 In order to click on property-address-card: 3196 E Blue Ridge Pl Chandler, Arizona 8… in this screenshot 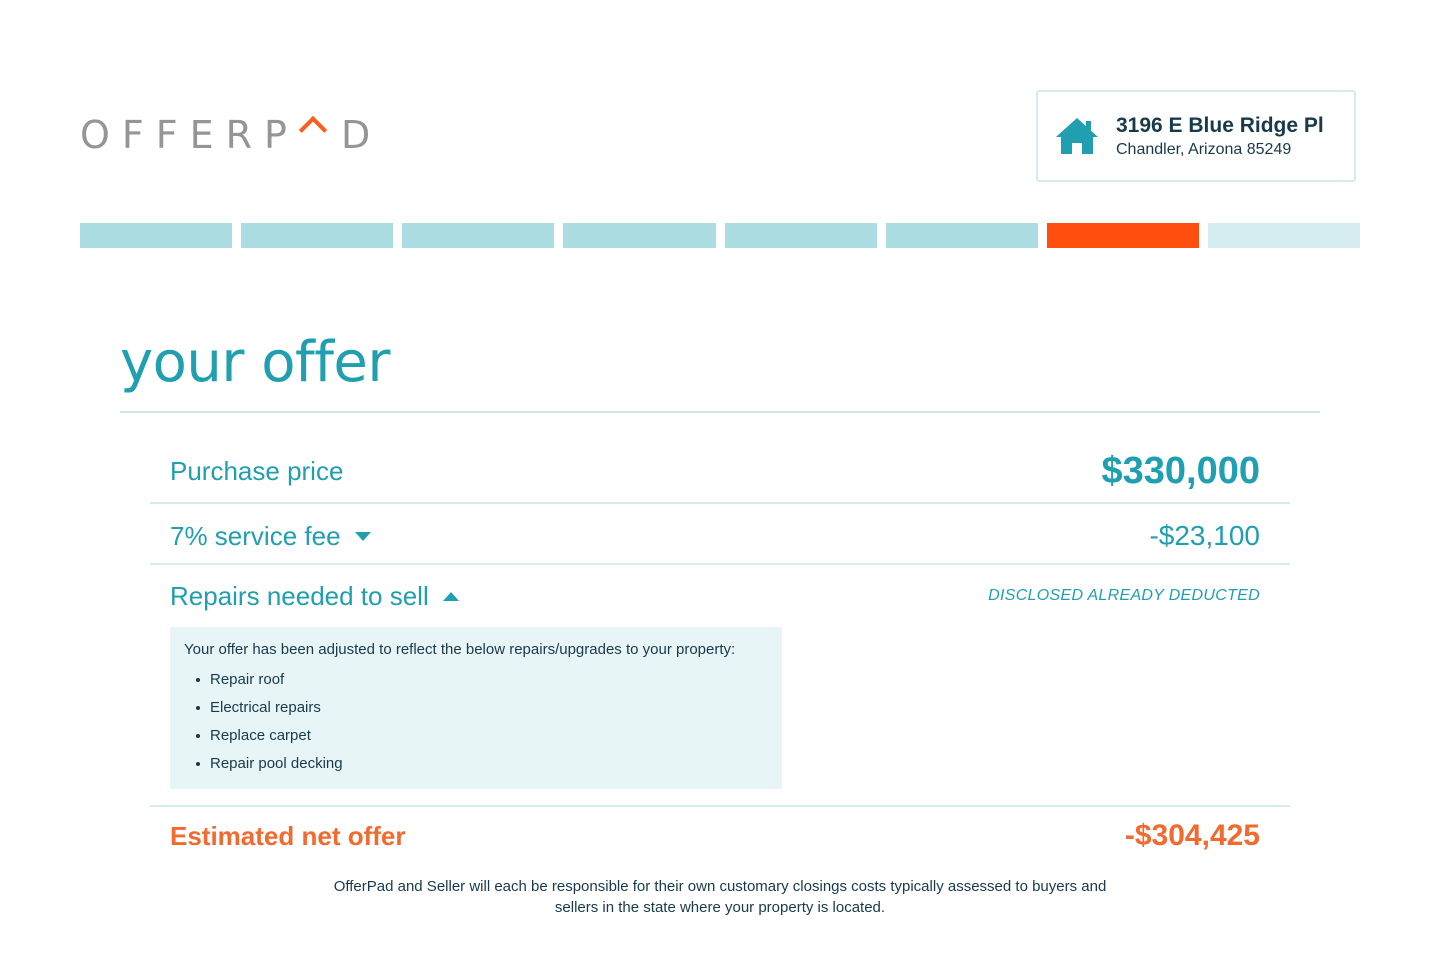, I will do `click(1196, 136)`.